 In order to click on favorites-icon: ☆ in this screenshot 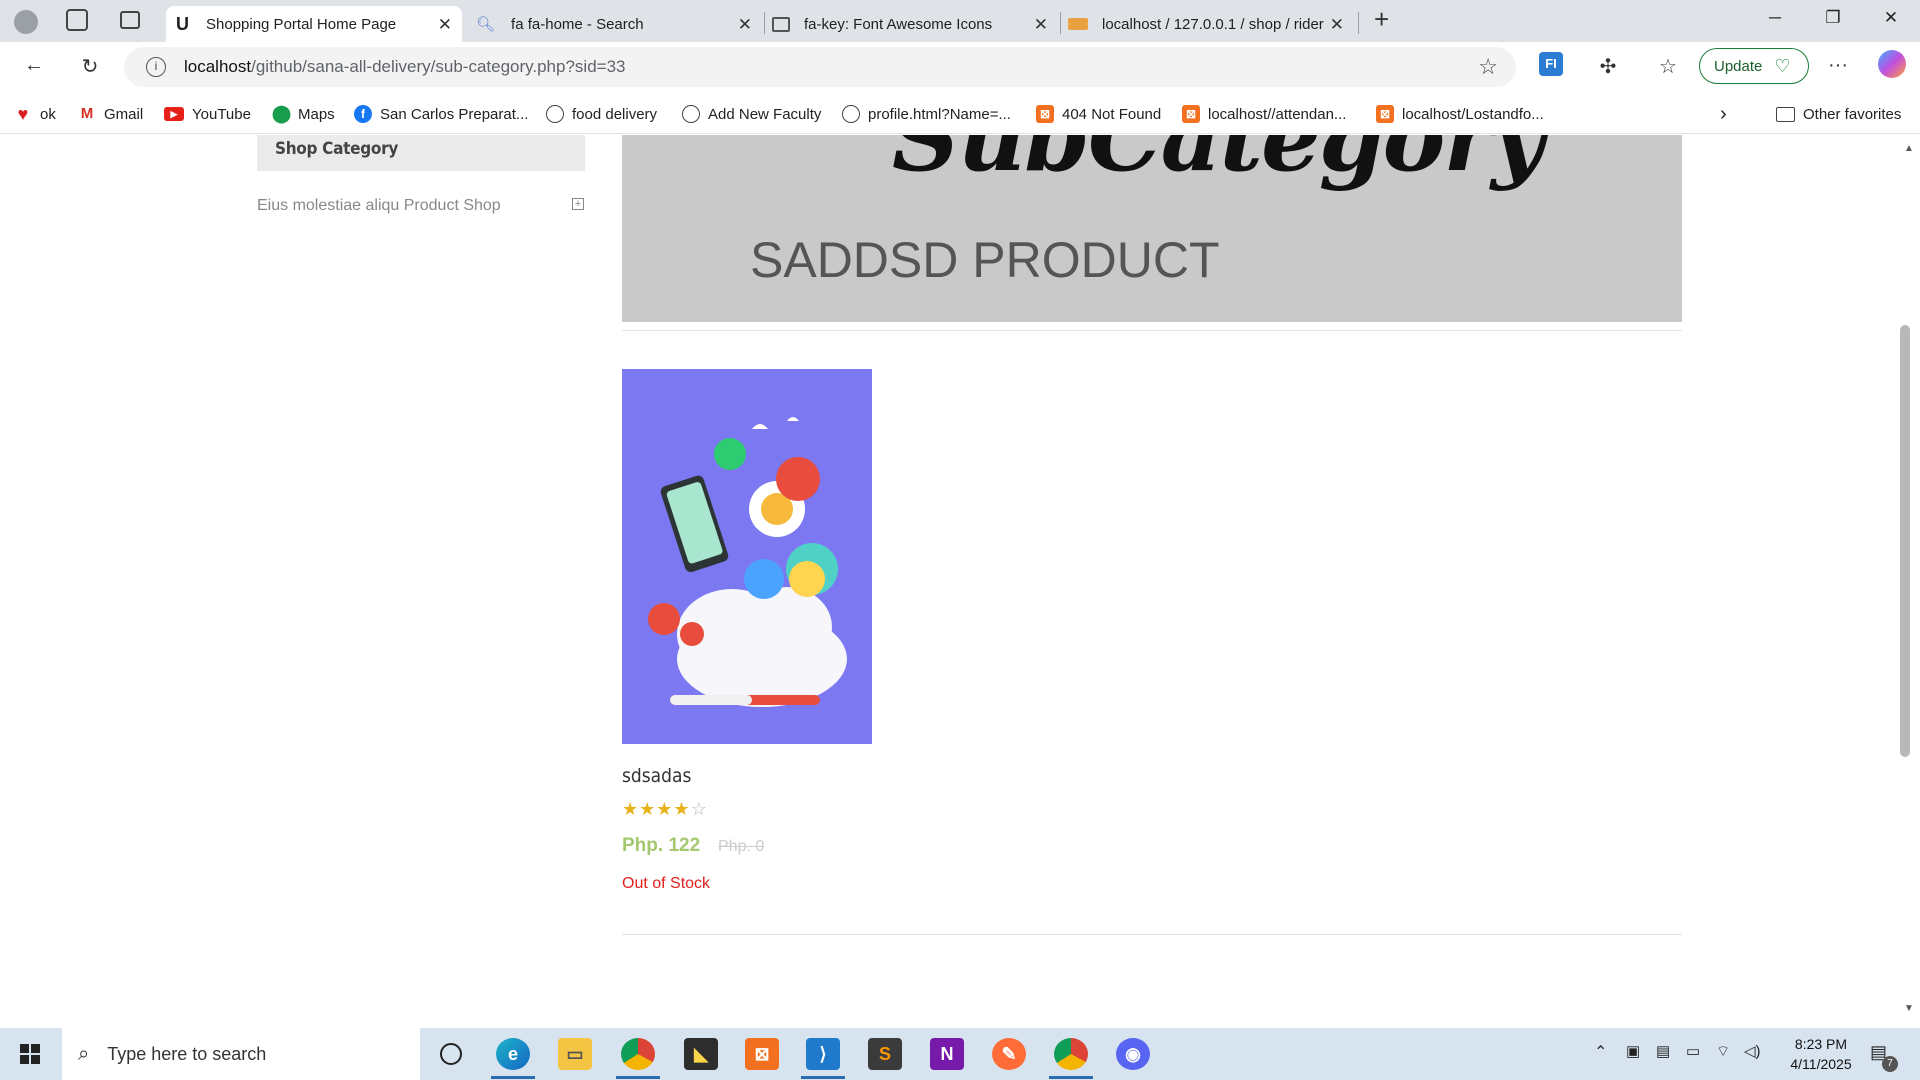, I will do `click(1668, 66)`.